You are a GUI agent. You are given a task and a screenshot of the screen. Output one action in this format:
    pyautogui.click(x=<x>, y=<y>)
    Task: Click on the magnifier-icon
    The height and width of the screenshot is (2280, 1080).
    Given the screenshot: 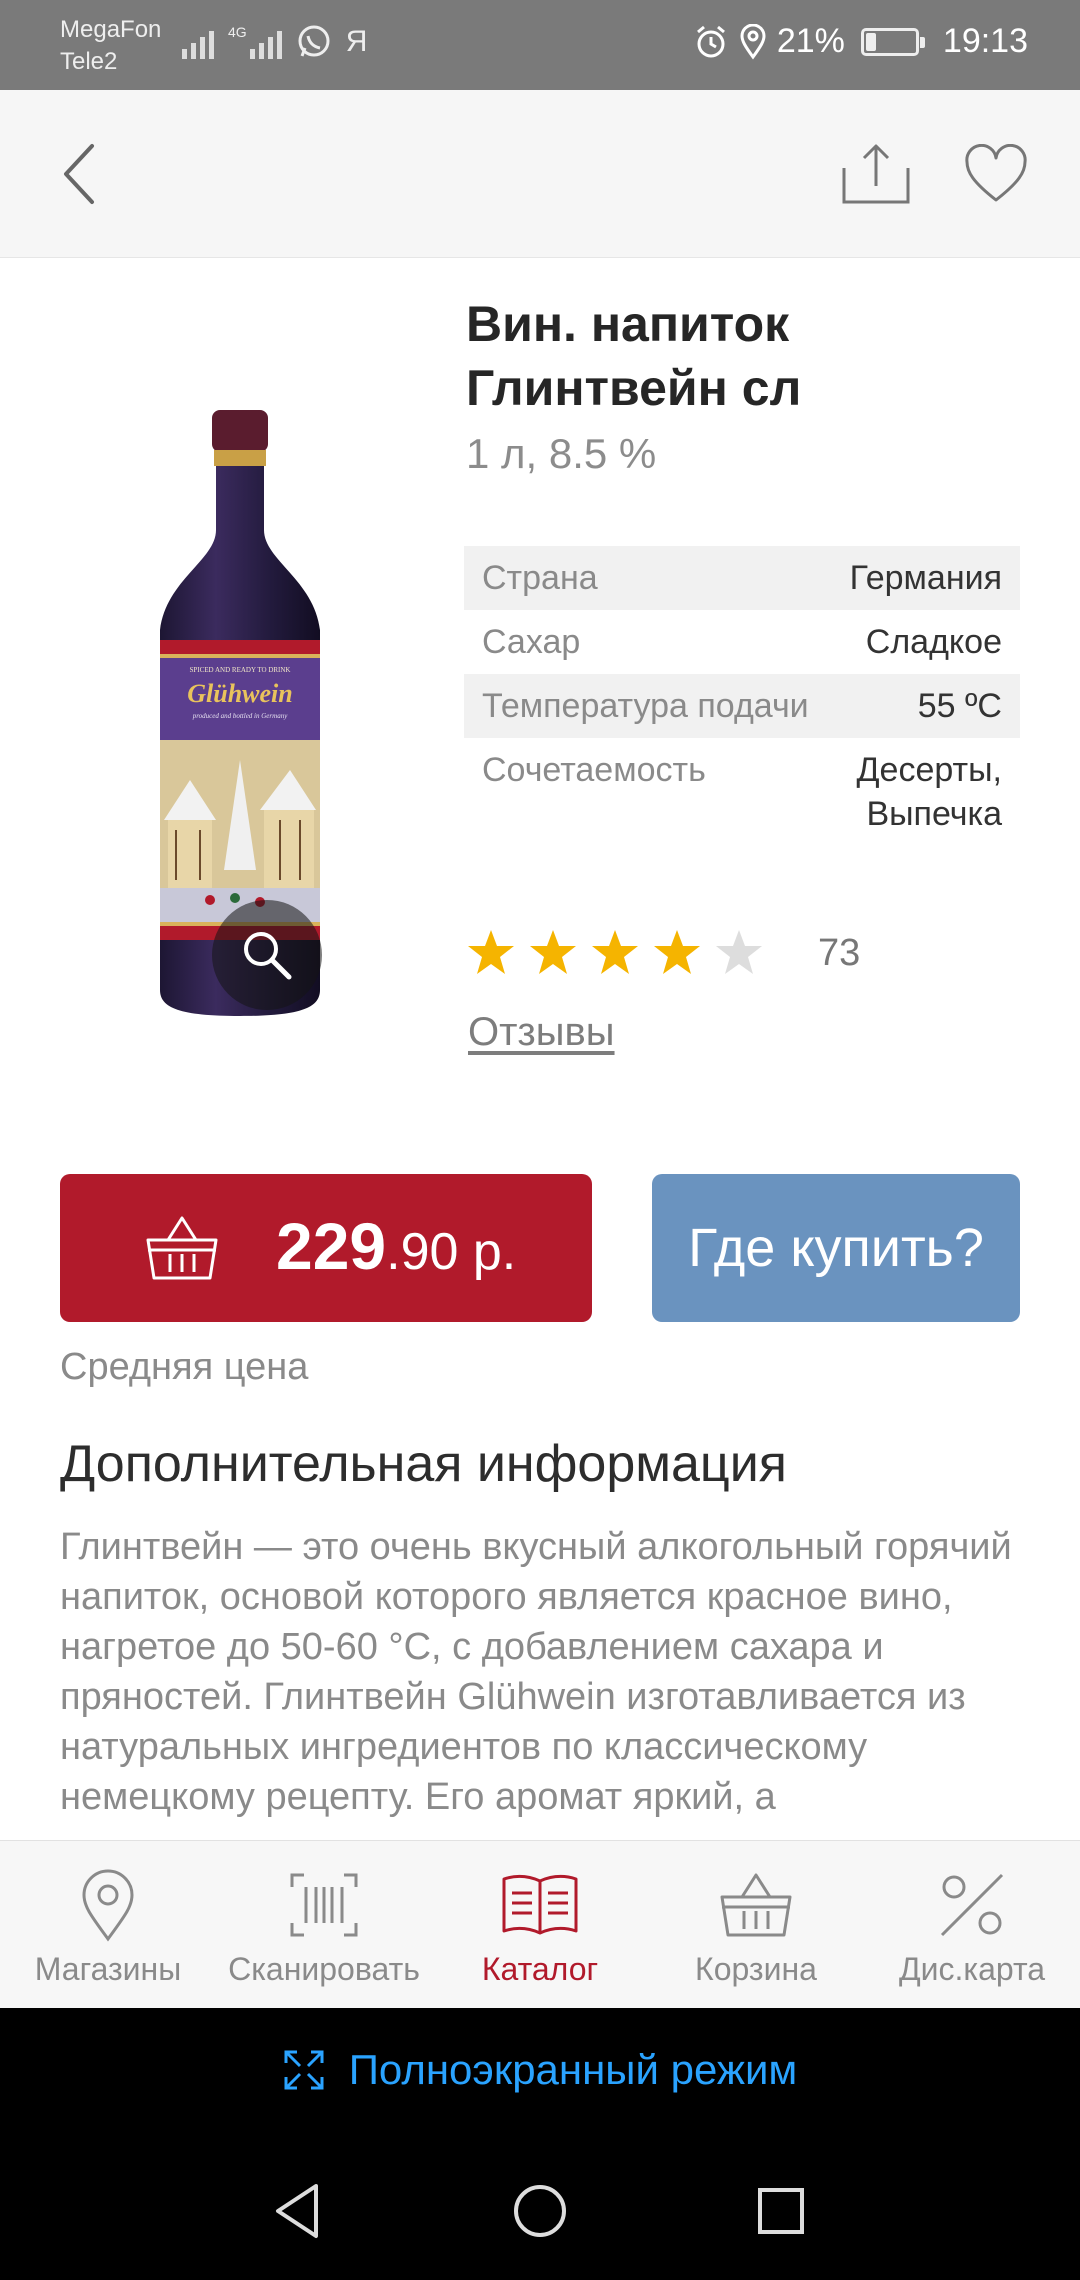 What is the action you would take?
    pyautogui.click(x=268, y=956)
    